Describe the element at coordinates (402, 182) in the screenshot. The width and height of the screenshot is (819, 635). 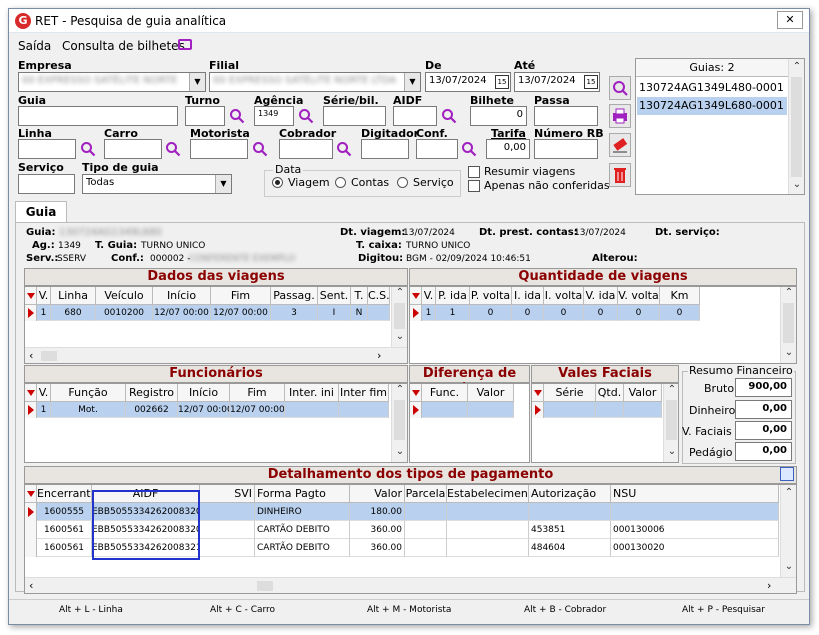
I see `radio-servico` at that location.